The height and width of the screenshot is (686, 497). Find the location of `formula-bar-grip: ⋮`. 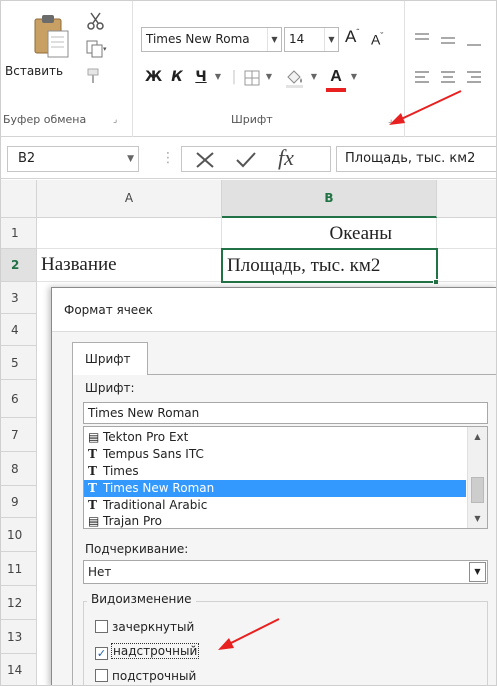

formula-bar-grip: ⋮ is located at coordinates (168, 158).